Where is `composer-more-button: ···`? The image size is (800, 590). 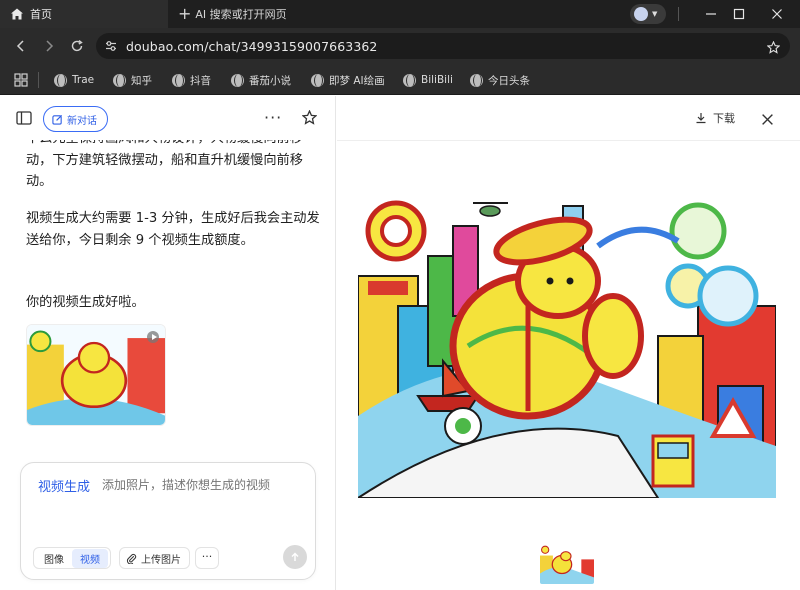
composer-more-button: ··· is located at coordinates (207, 558).